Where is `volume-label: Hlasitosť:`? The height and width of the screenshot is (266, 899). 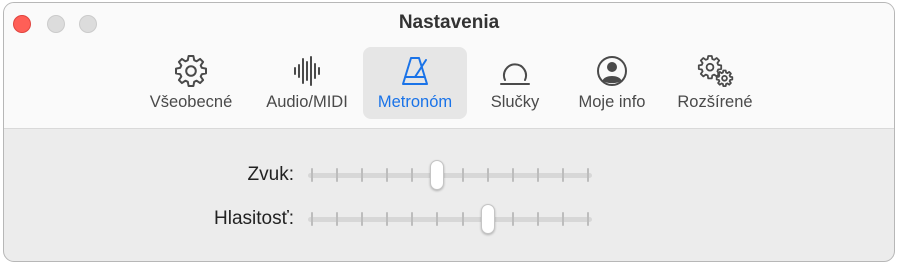
volume-label: Hlasitosť: is located at coordinates (254, 218).